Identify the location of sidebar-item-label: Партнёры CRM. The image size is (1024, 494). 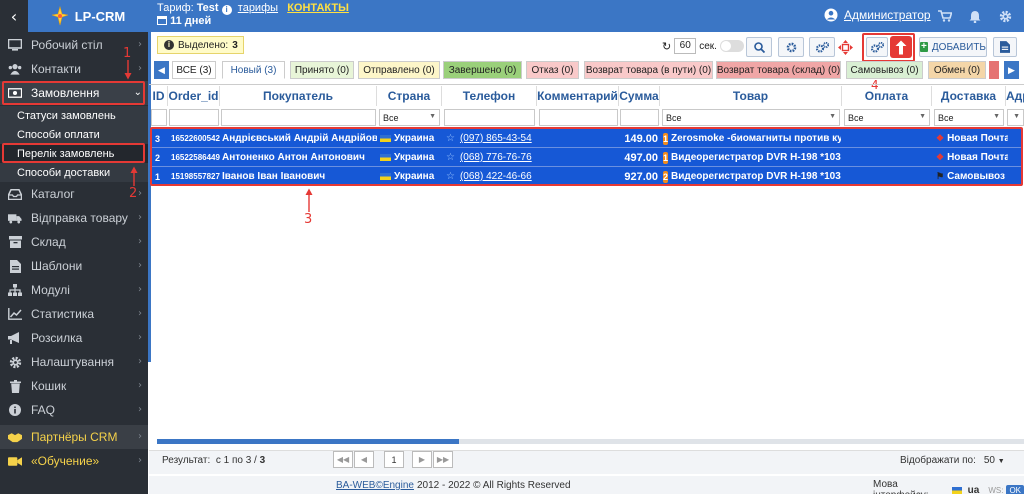
(74, 437).